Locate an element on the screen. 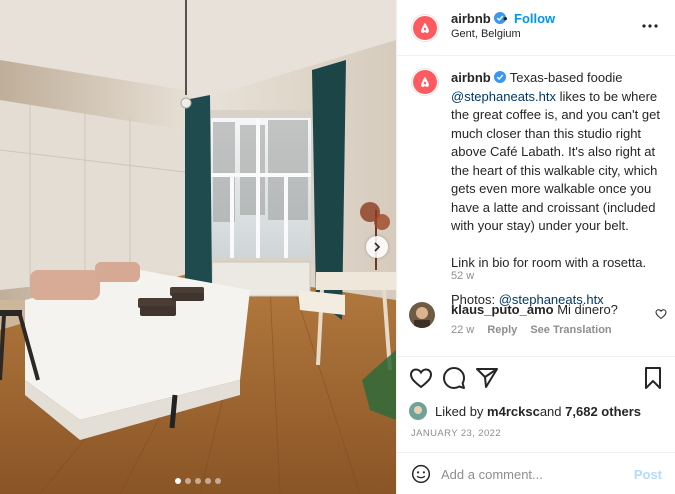 The image size is (675, 494). see-translation-button: See Translation is located at coordinates (570, 330).